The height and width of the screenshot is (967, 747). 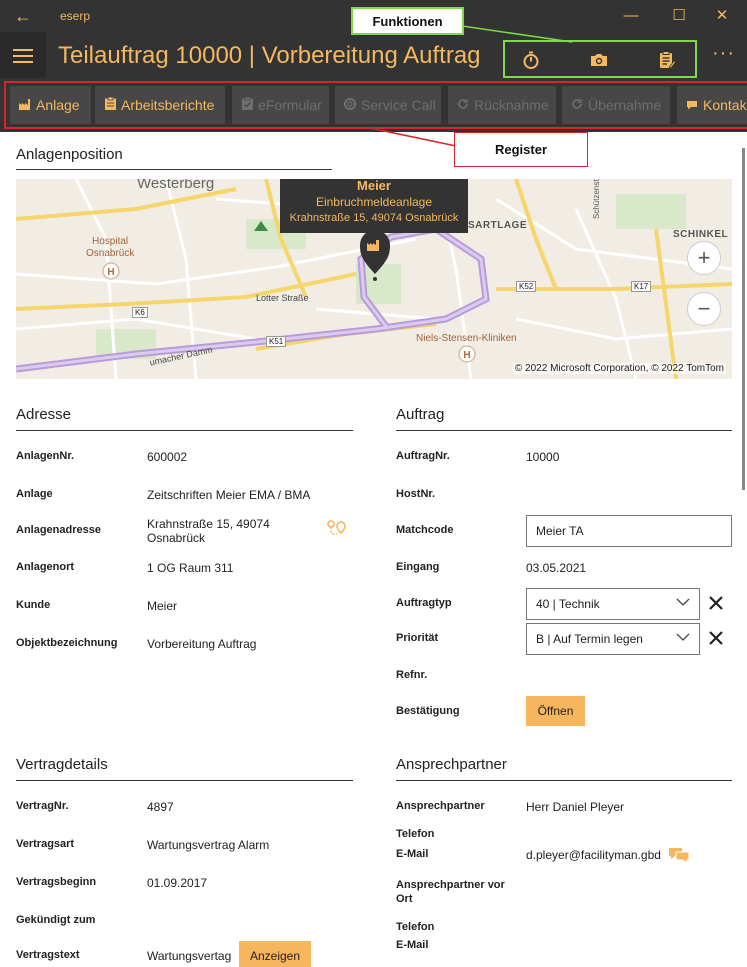 I want to click on field-label: AnlagenNr., so click(x=45, y=456).